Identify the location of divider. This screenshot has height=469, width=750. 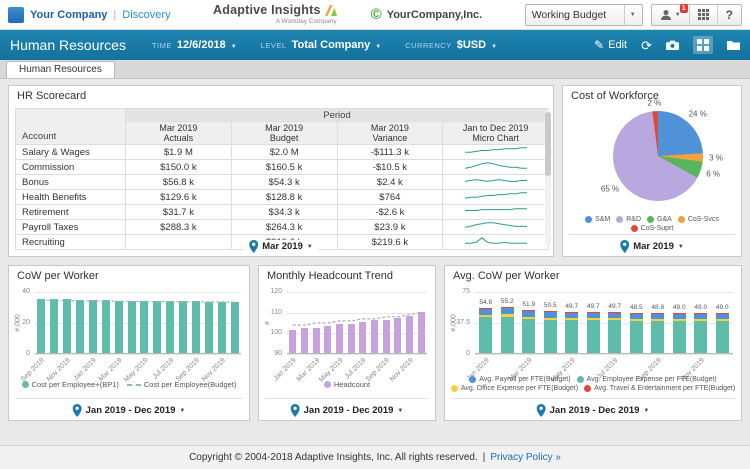
(652, 234).